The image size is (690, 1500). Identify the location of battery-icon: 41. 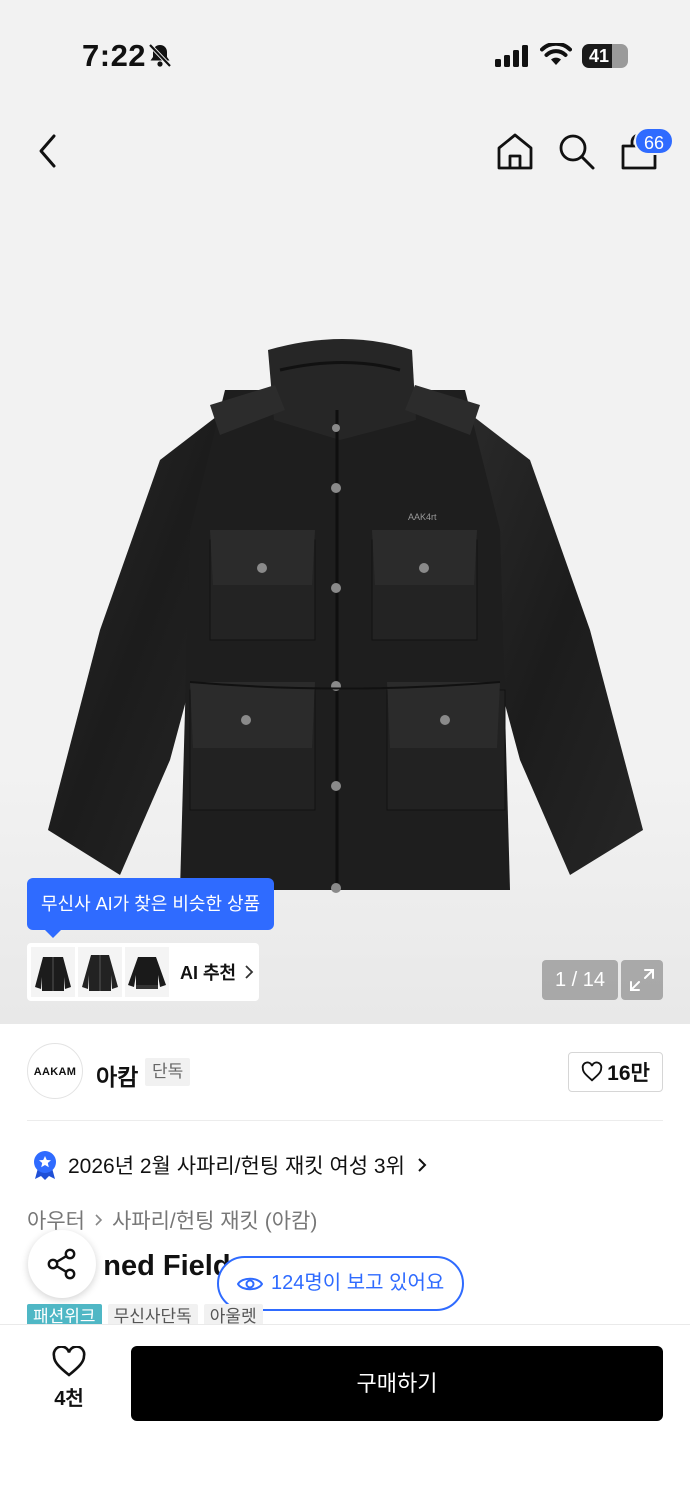
(605, 56).